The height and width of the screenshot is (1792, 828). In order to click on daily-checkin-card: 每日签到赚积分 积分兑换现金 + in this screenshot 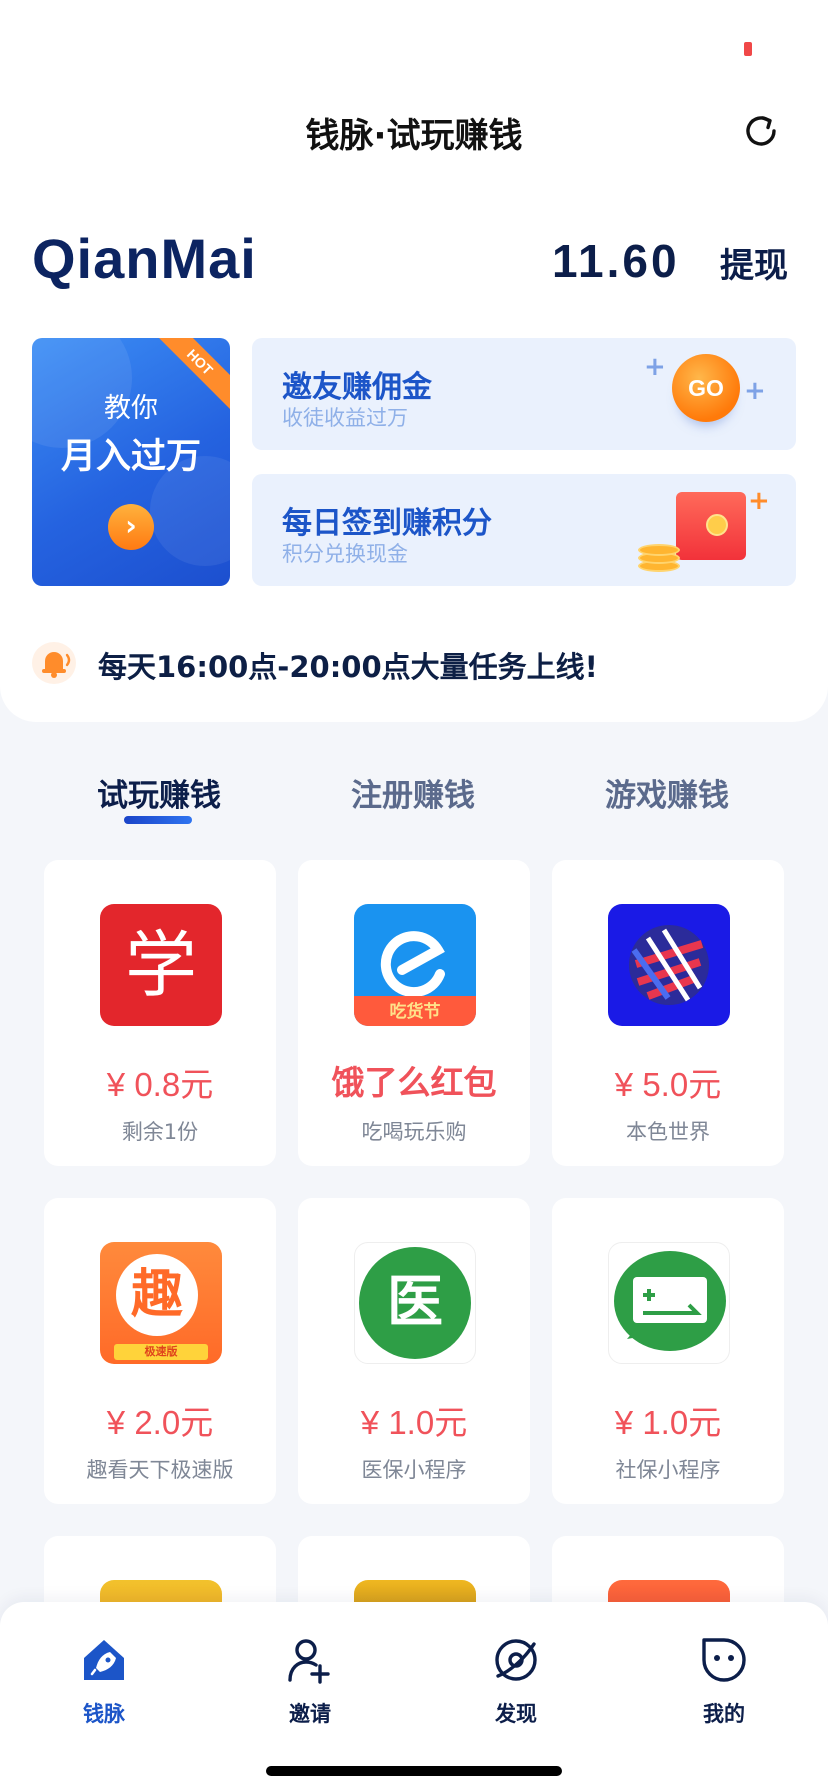, I will do `click(524, 530)`.